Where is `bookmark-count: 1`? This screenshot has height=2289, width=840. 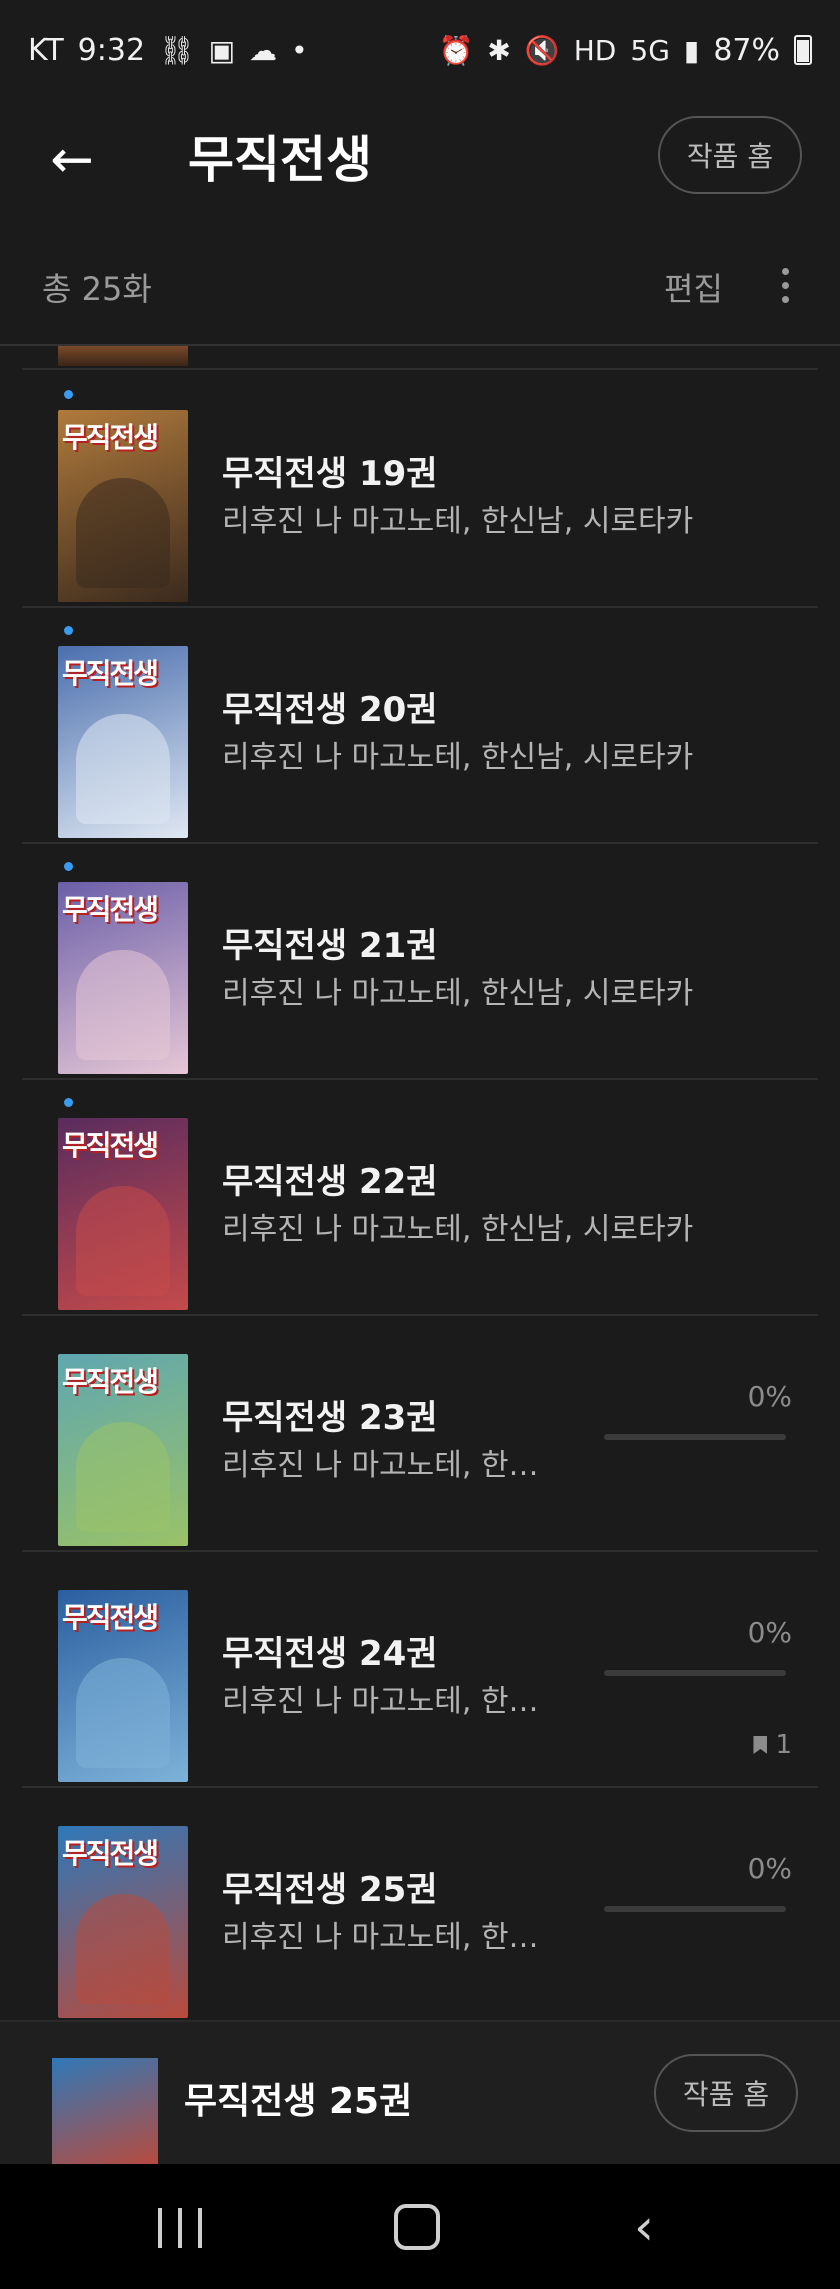 bookmark-count: 1 is located at coordinates (772, 1745).